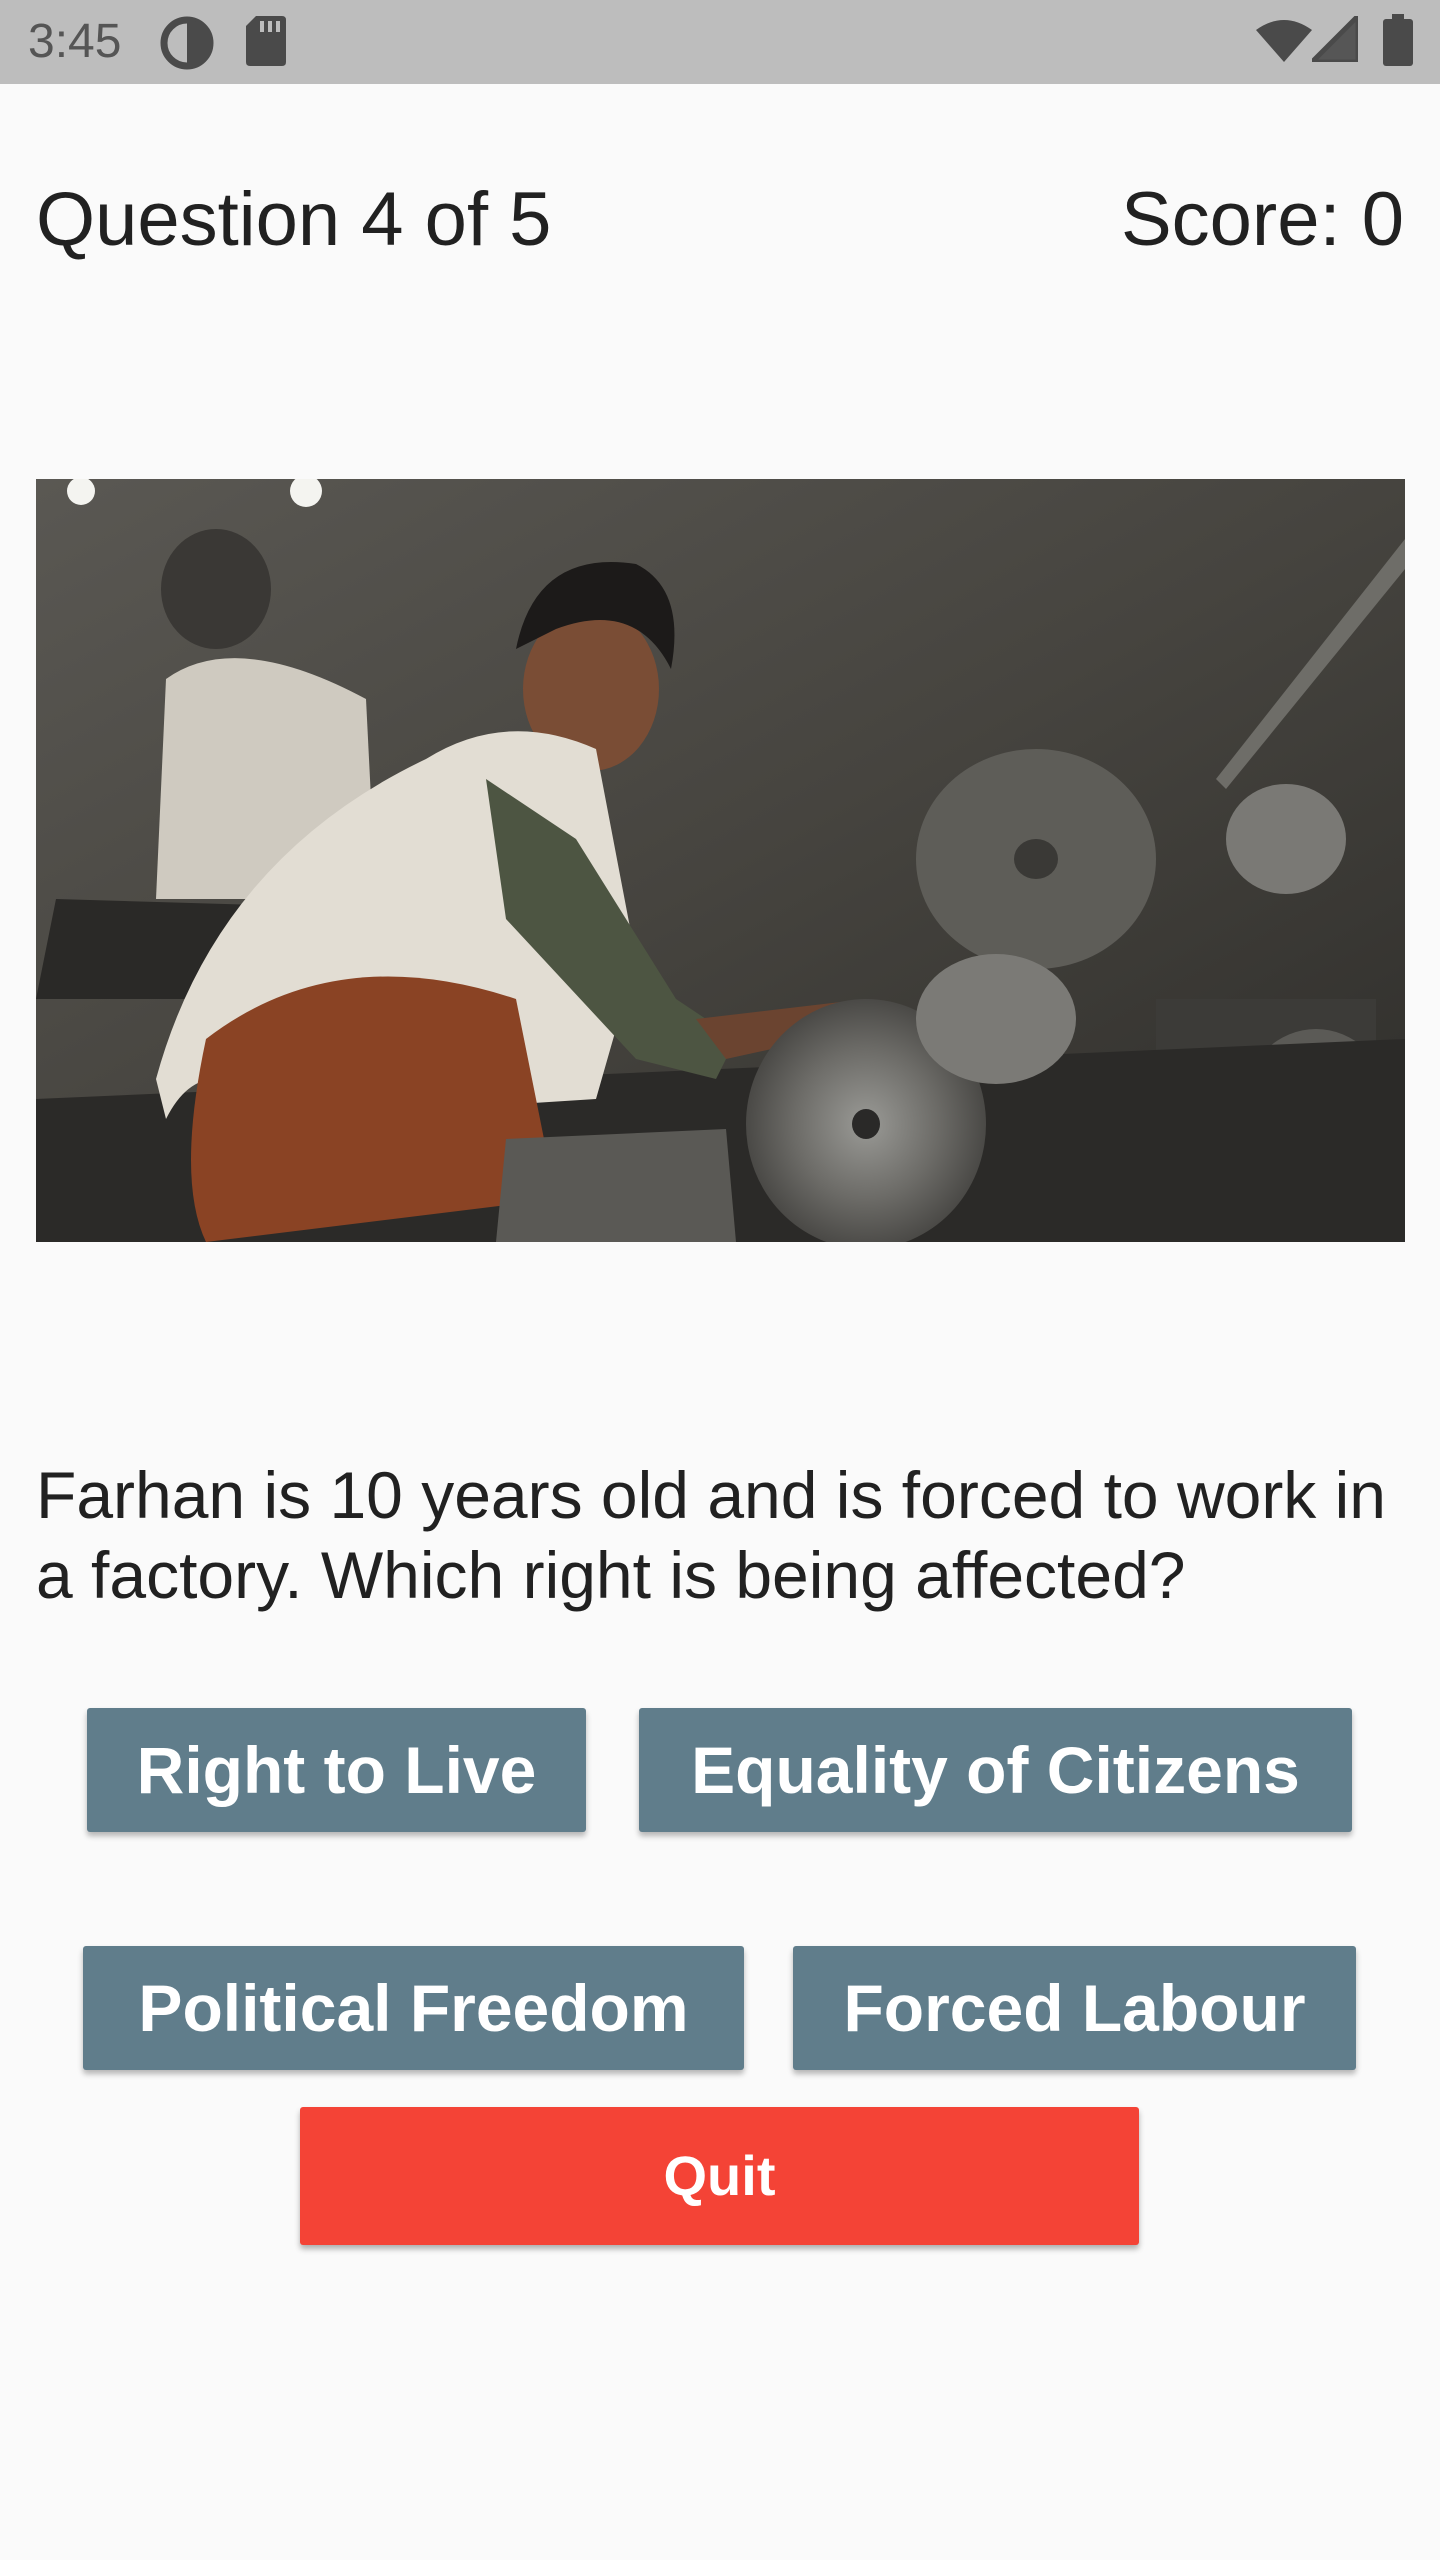 Image resolution: width=1440 pixels, height=2560 pixels. Describe the element at coordinates (336, 1770) in the screenshot. I see `answer-button-right-to-live: Right to Live` at that location.